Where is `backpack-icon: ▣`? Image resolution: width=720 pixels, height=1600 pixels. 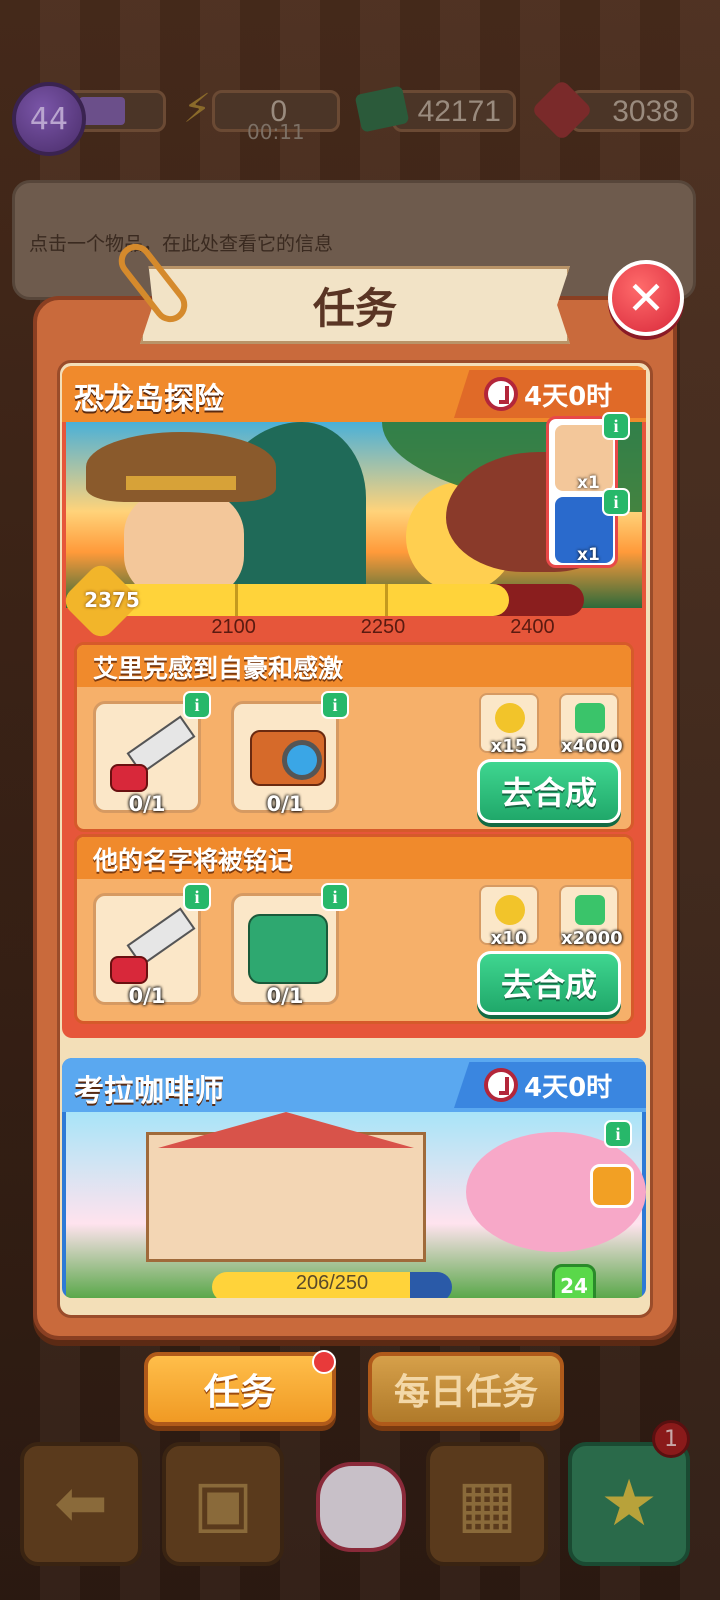
backpack-icon: ▣ is located at coordinates (223, 1504).